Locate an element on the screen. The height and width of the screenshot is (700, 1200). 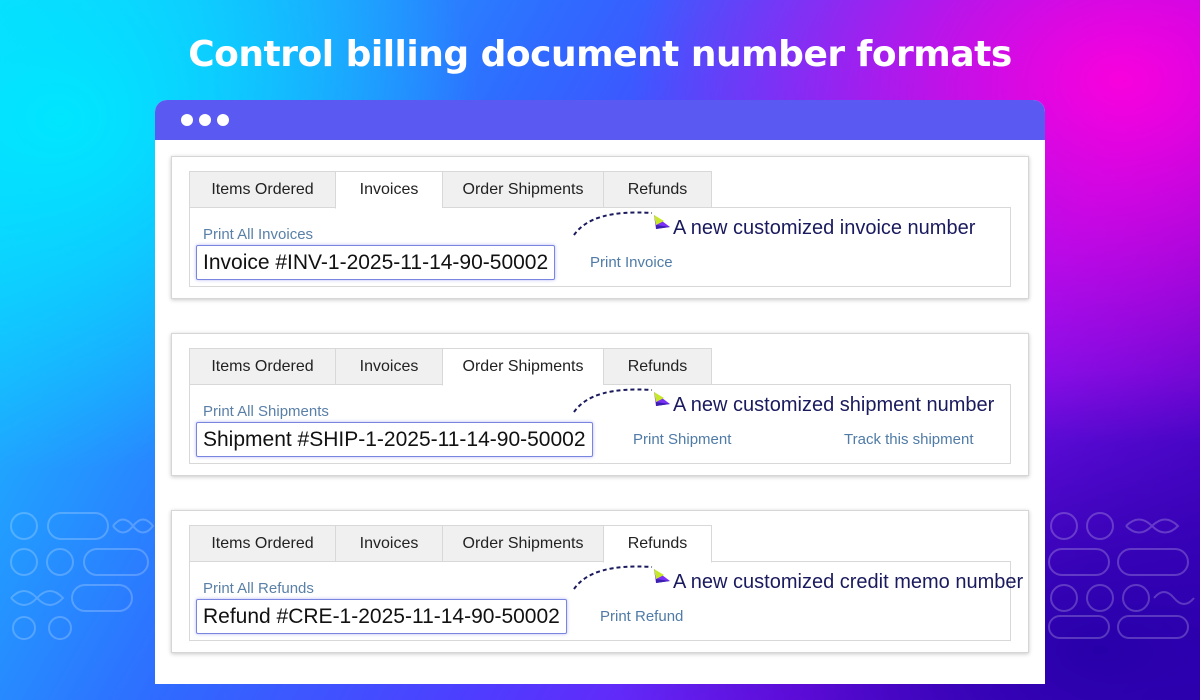
print-all-shipments-link: Print All Shipments is located at coordinates (266, 411).